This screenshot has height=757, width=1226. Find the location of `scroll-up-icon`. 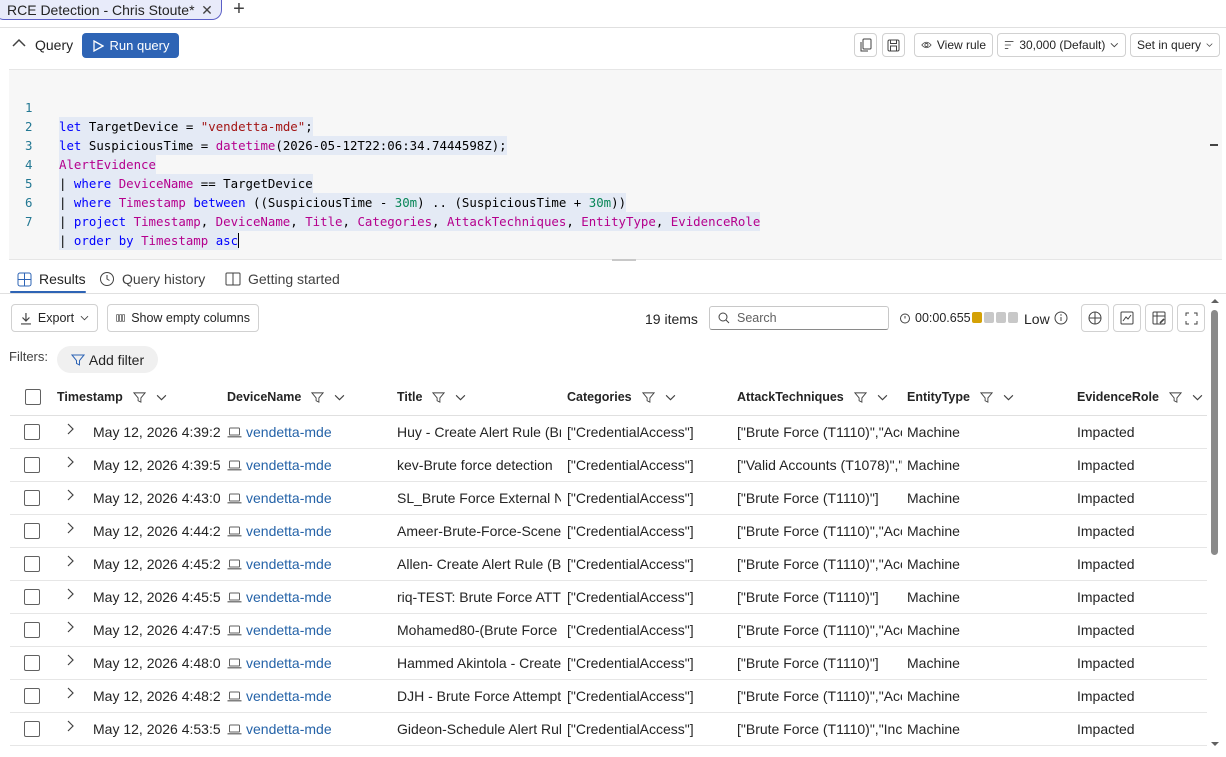

scroll-up-icon is located at coordinates (1215, 301).